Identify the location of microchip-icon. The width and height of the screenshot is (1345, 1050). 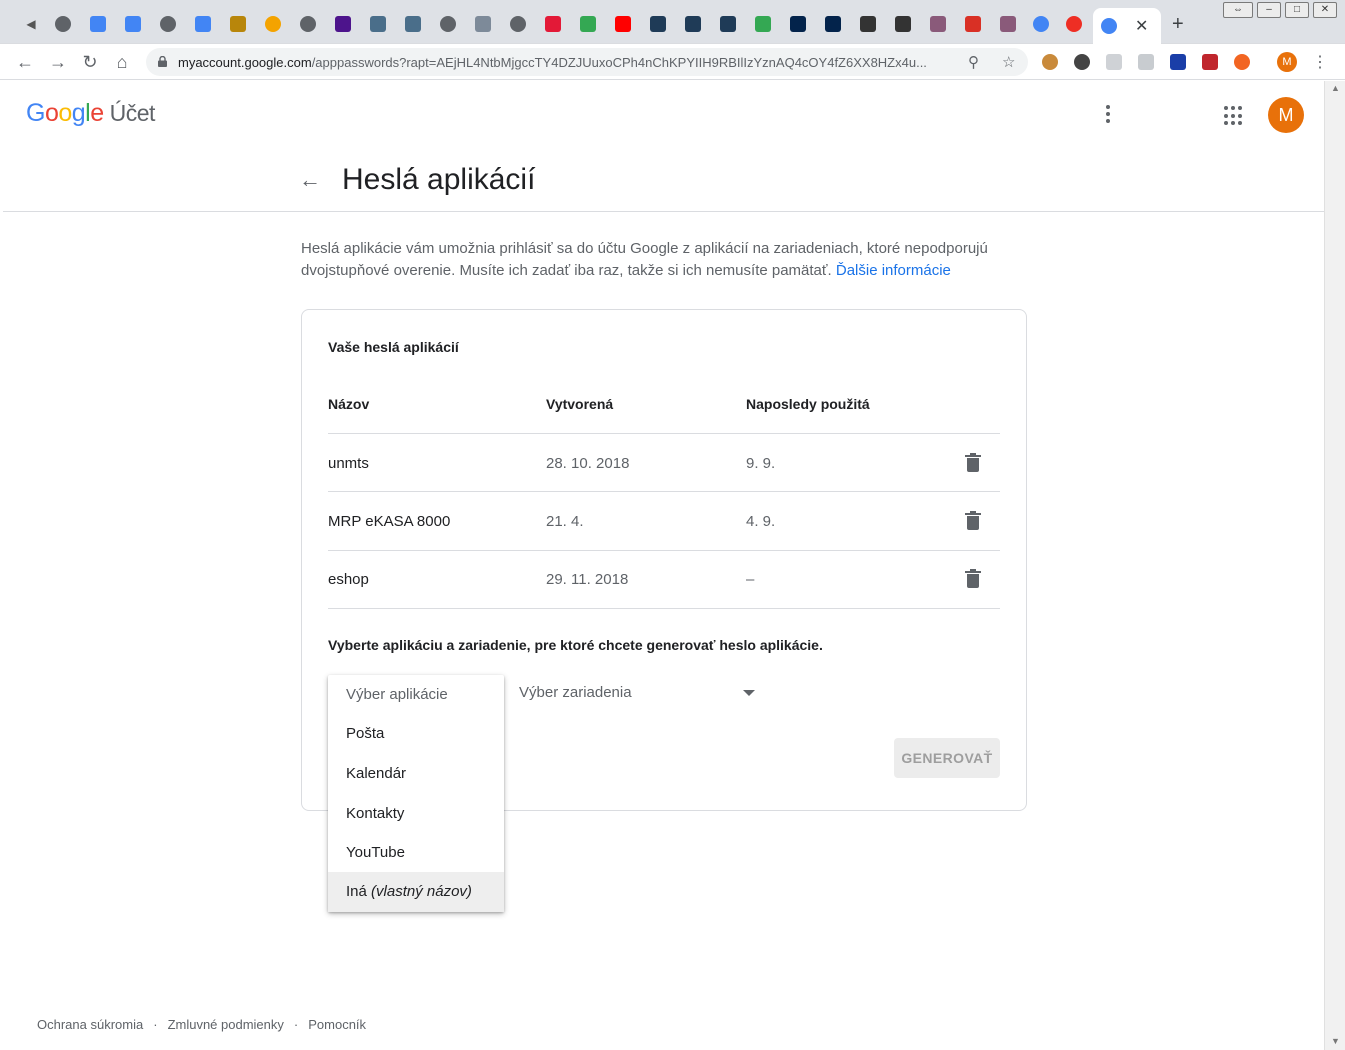
(1074, 24).